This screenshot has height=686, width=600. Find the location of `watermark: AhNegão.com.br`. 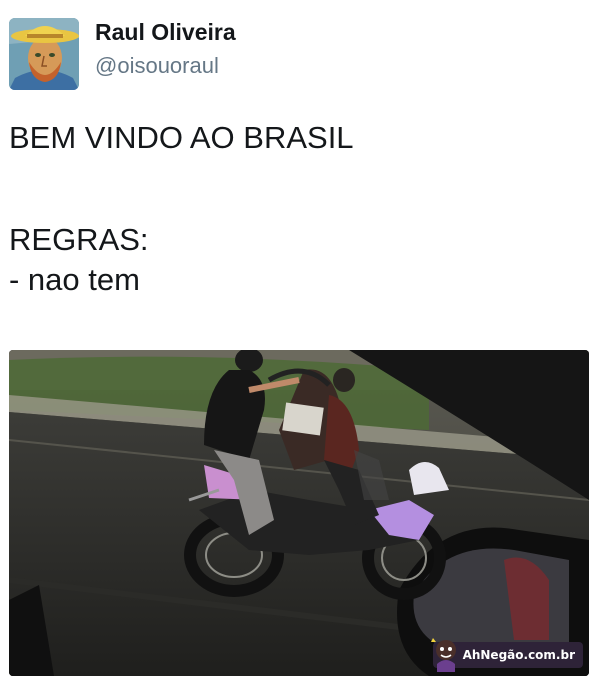

watermark: AhNegão.com.br is located at coordinates (506, 655).